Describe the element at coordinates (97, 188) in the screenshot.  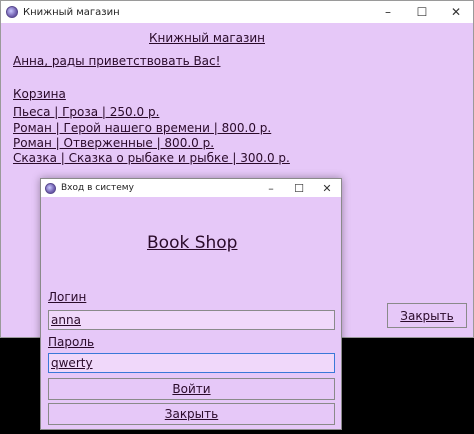
I see `login-window-title: Вход в систему` at that location.